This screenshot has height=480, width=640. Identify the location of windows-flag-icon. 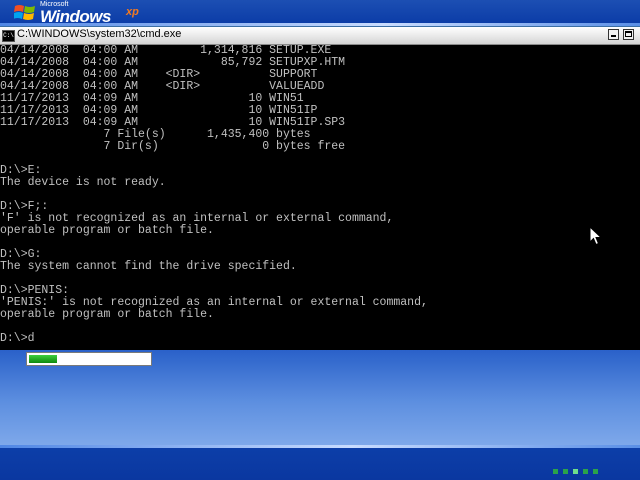
(24, 12).